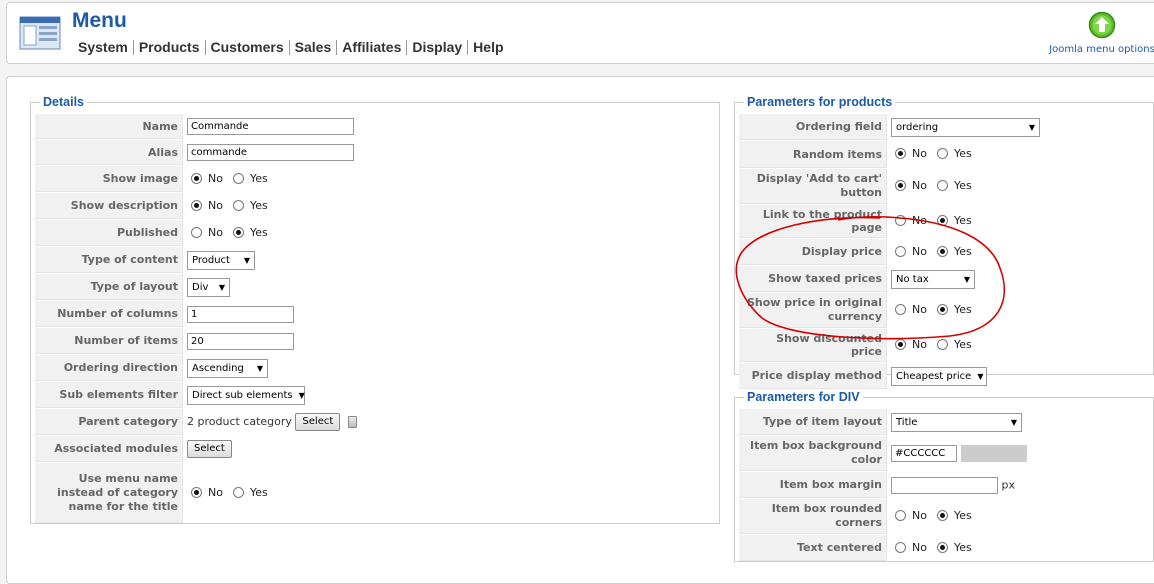 The height and width of the screenshot is (584, 1154). What do you see at coordinates (965, 127) in the screenshot?
I see `ordering-field-select: ordering ▼` at bounding box center [965, 127].